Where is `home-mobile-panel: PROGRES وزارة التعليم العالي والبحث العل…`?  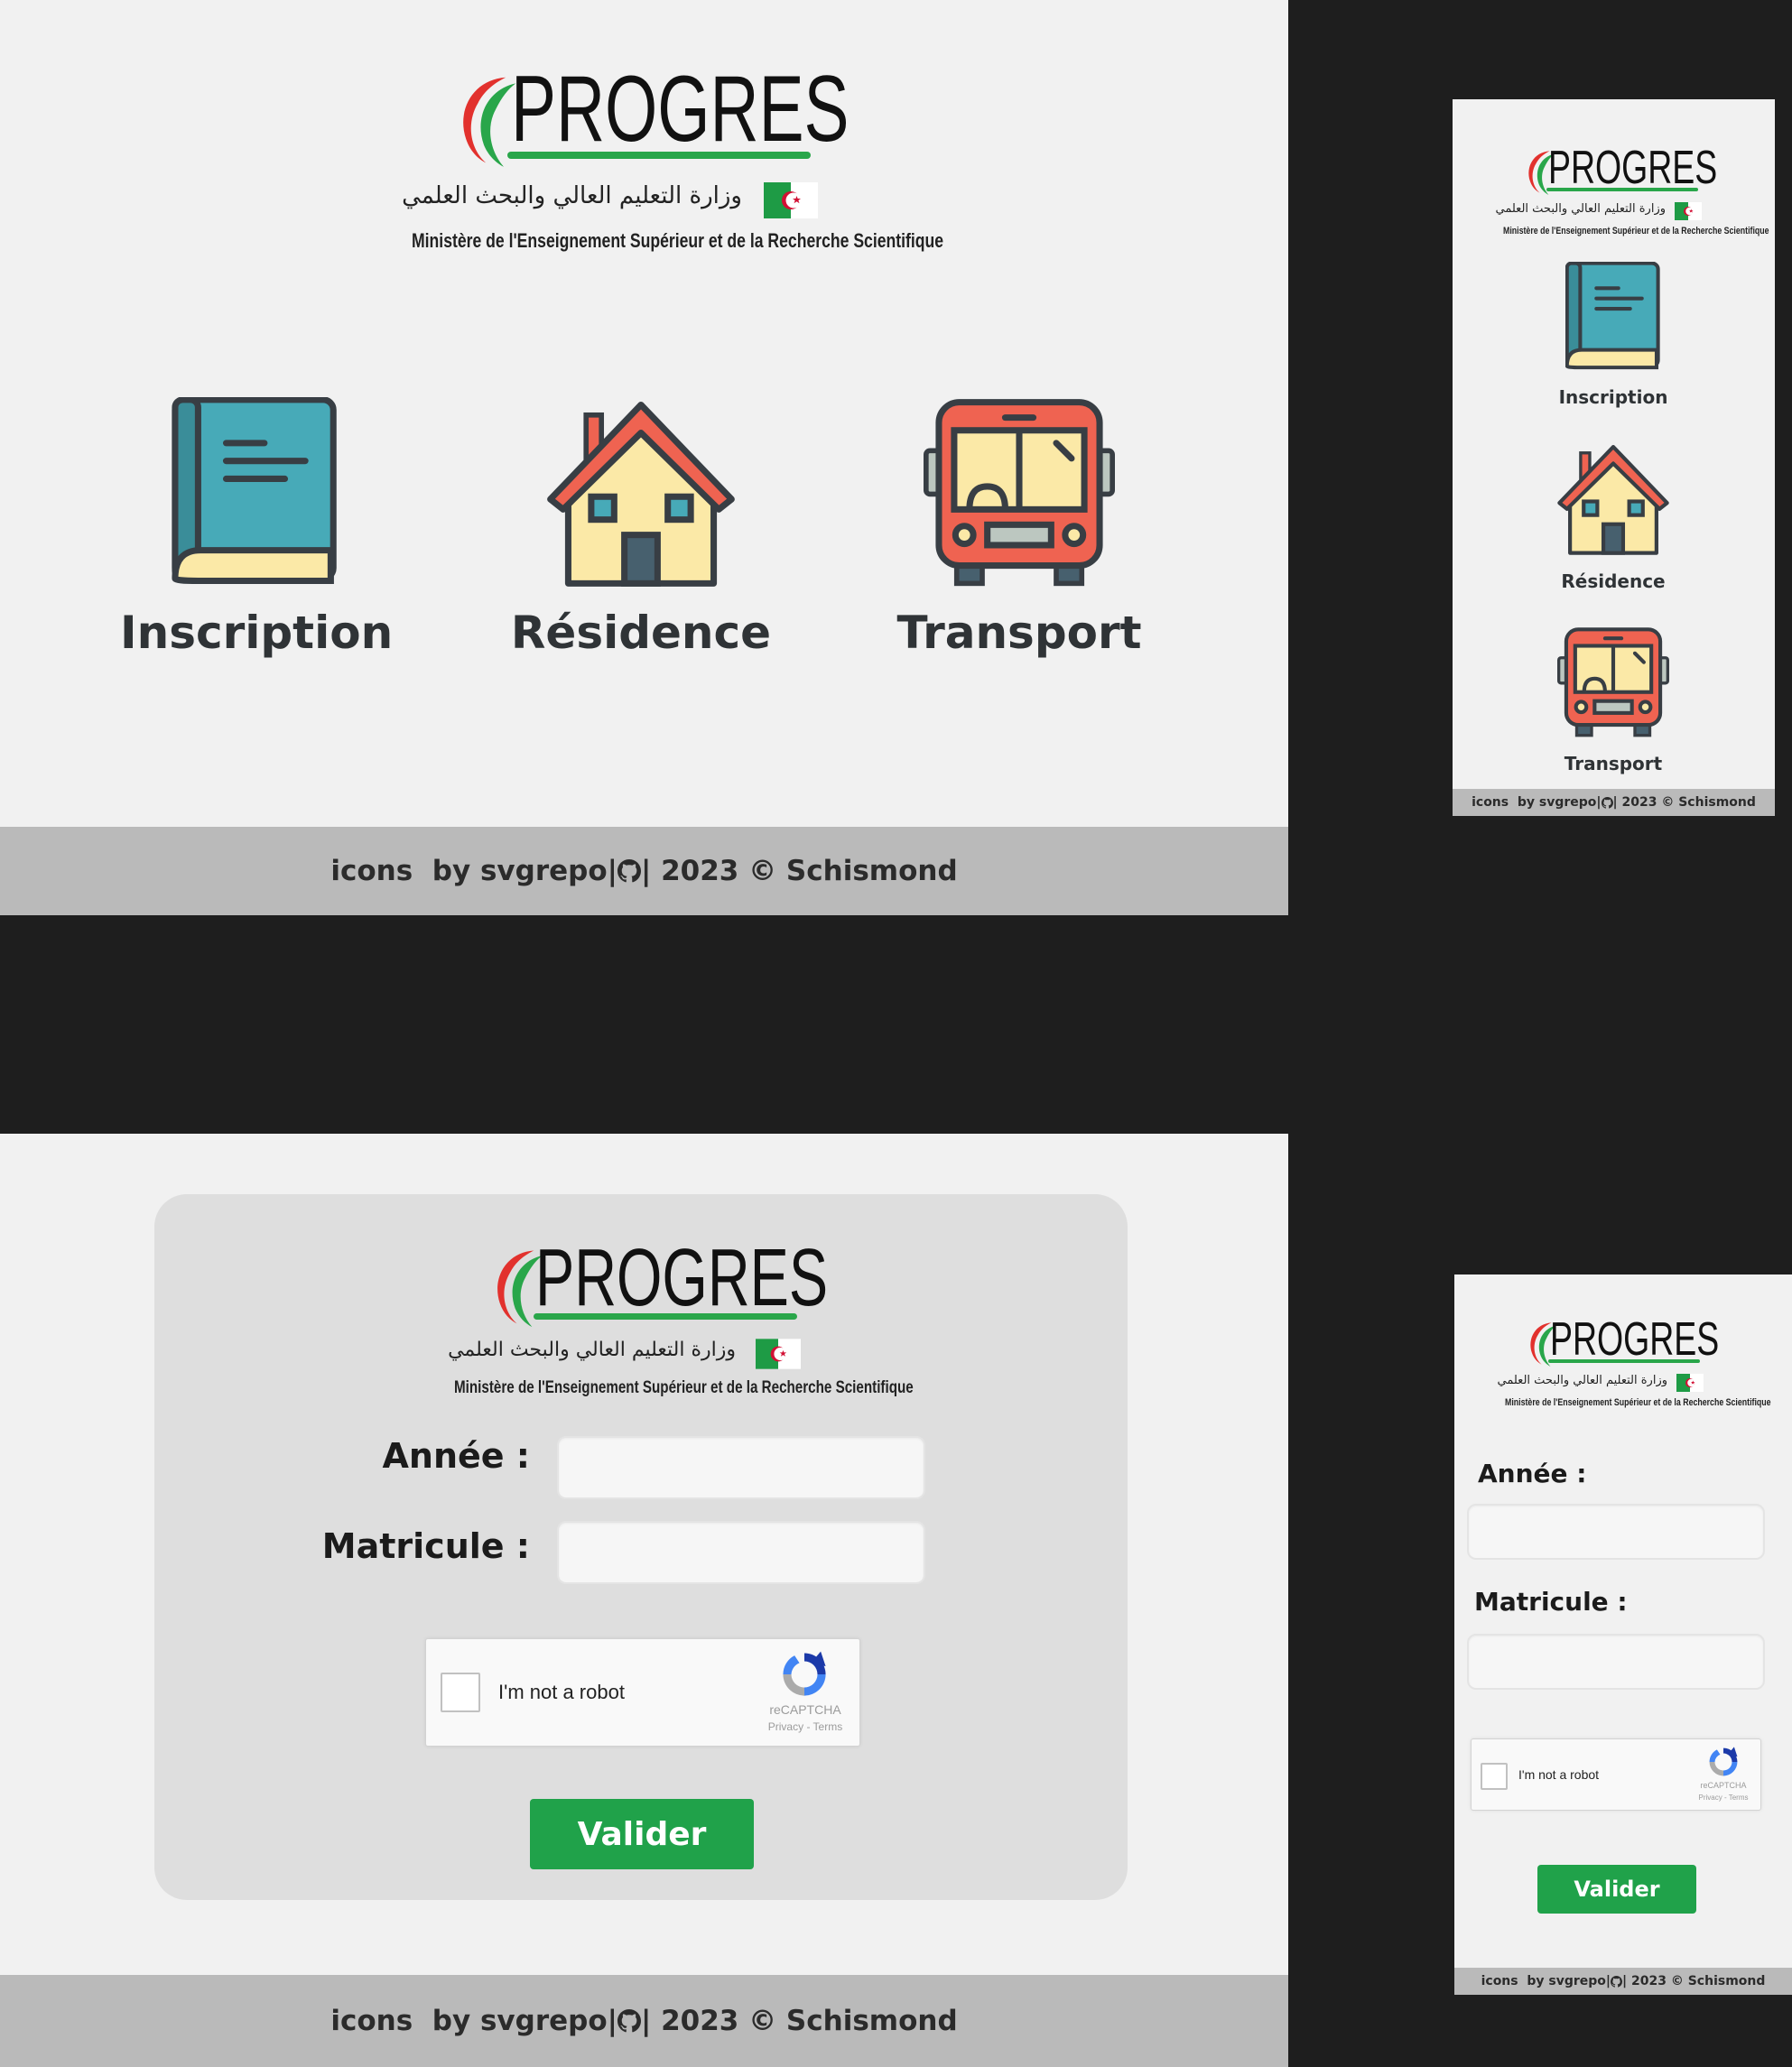
home-mobile-panel: PROGRES وزارة التعليم العالي والبحث العل… is located at coordinates (1614, 457).